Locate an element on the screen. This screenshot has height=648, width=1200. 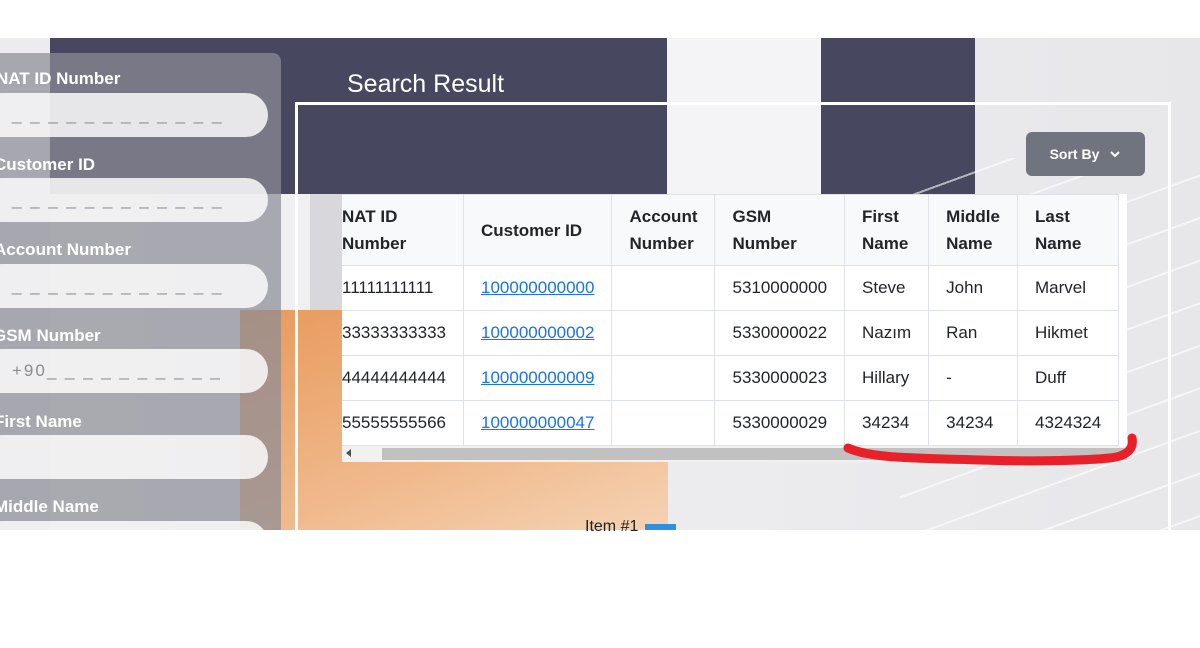
column-header-account-number: Account Number is located at coordinates (663, 230).